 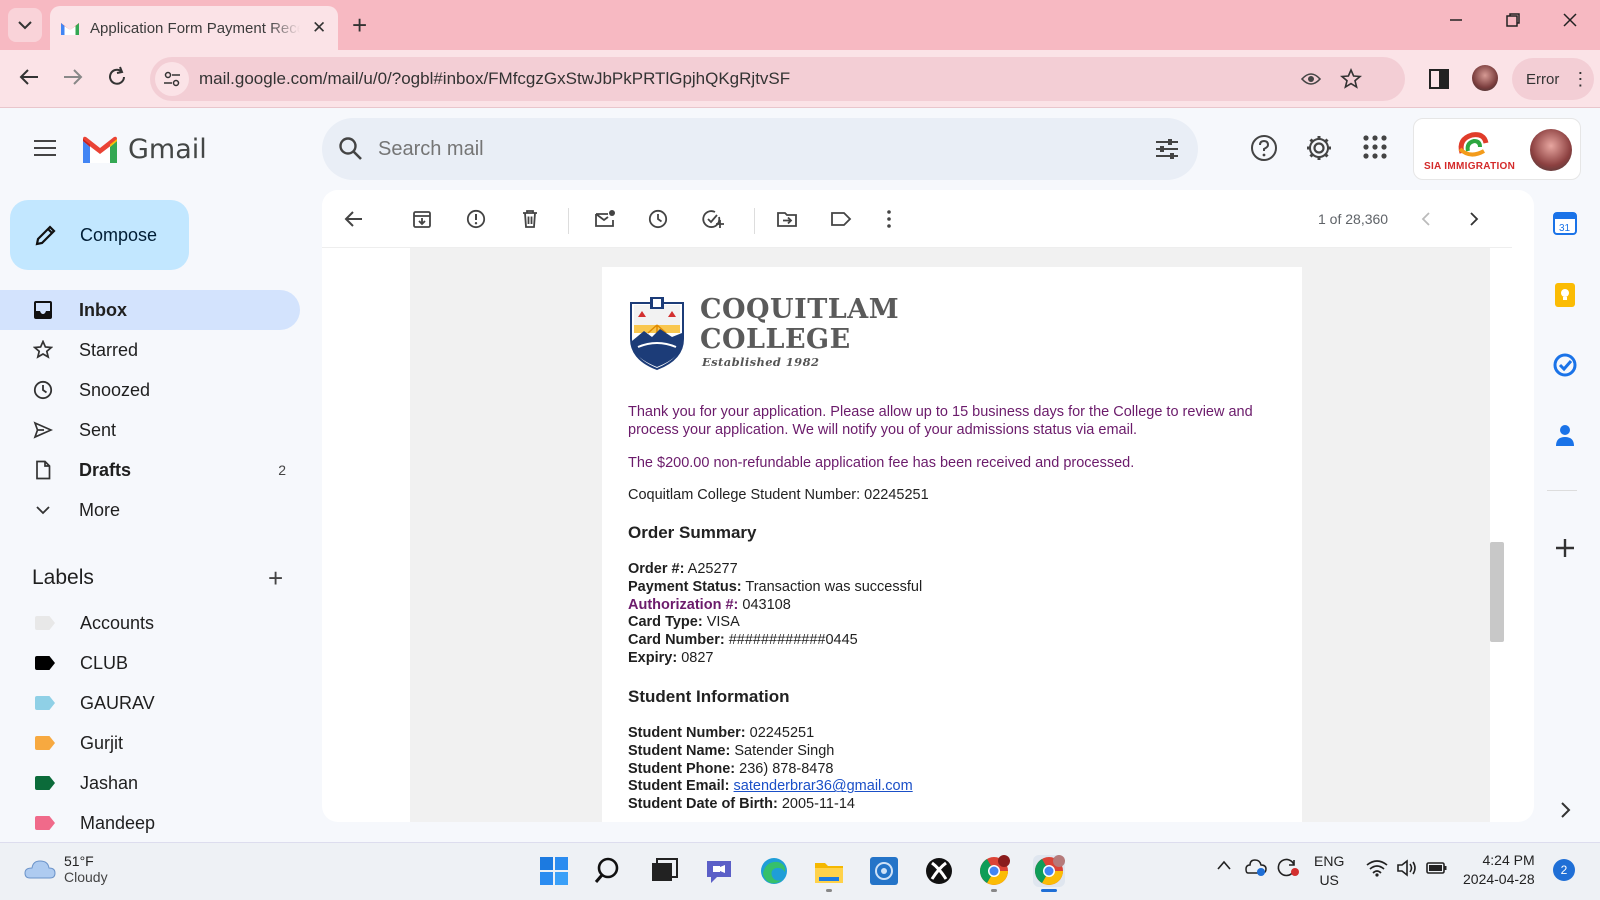 What do you see at coordinates (150, 470) in the screenshot?
I see `nav-item-drafts: Drafts 2` at bounding box center [150, 470].